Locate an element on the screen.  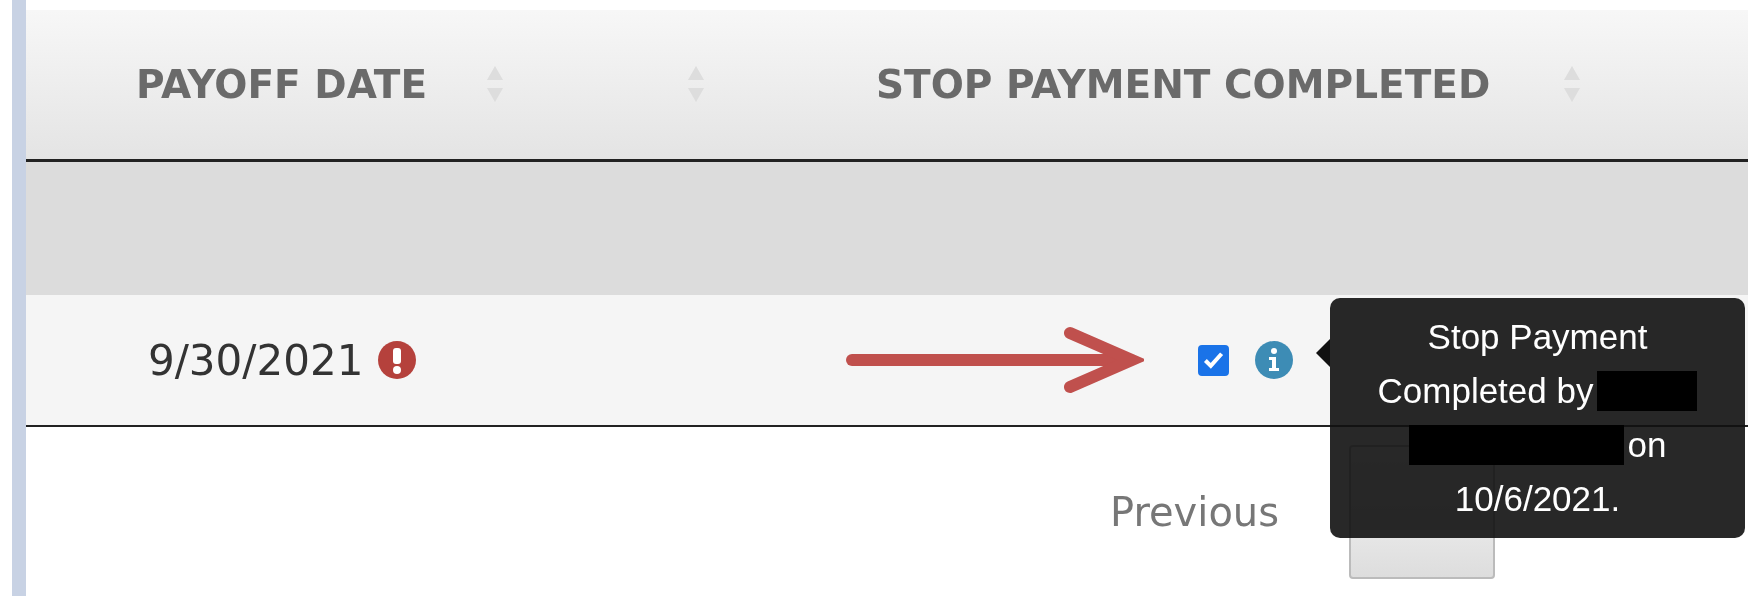
previous-link: Previous is located at coordinates (1195, 511).